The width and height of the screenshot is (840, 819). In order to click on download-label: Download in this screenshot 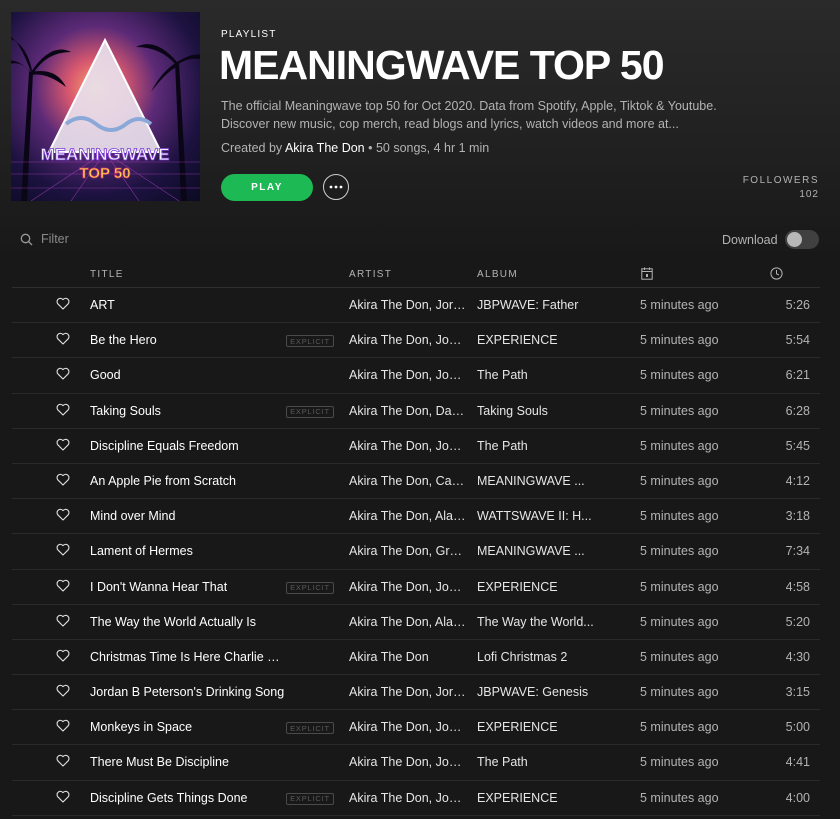, I will do `click(750, 240)`.